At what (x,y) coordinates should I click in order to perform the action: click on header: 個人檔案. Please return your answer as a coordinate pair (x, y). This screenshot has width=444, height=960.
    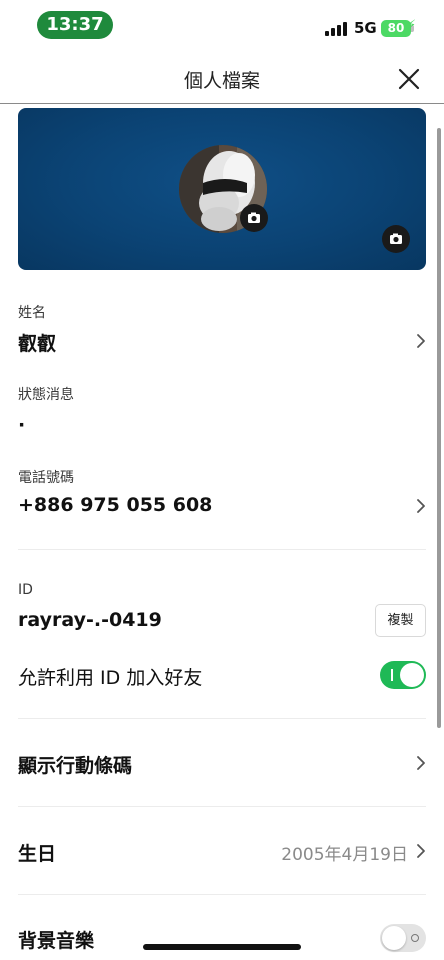
    Looking at the image, I should click on (222, 78).